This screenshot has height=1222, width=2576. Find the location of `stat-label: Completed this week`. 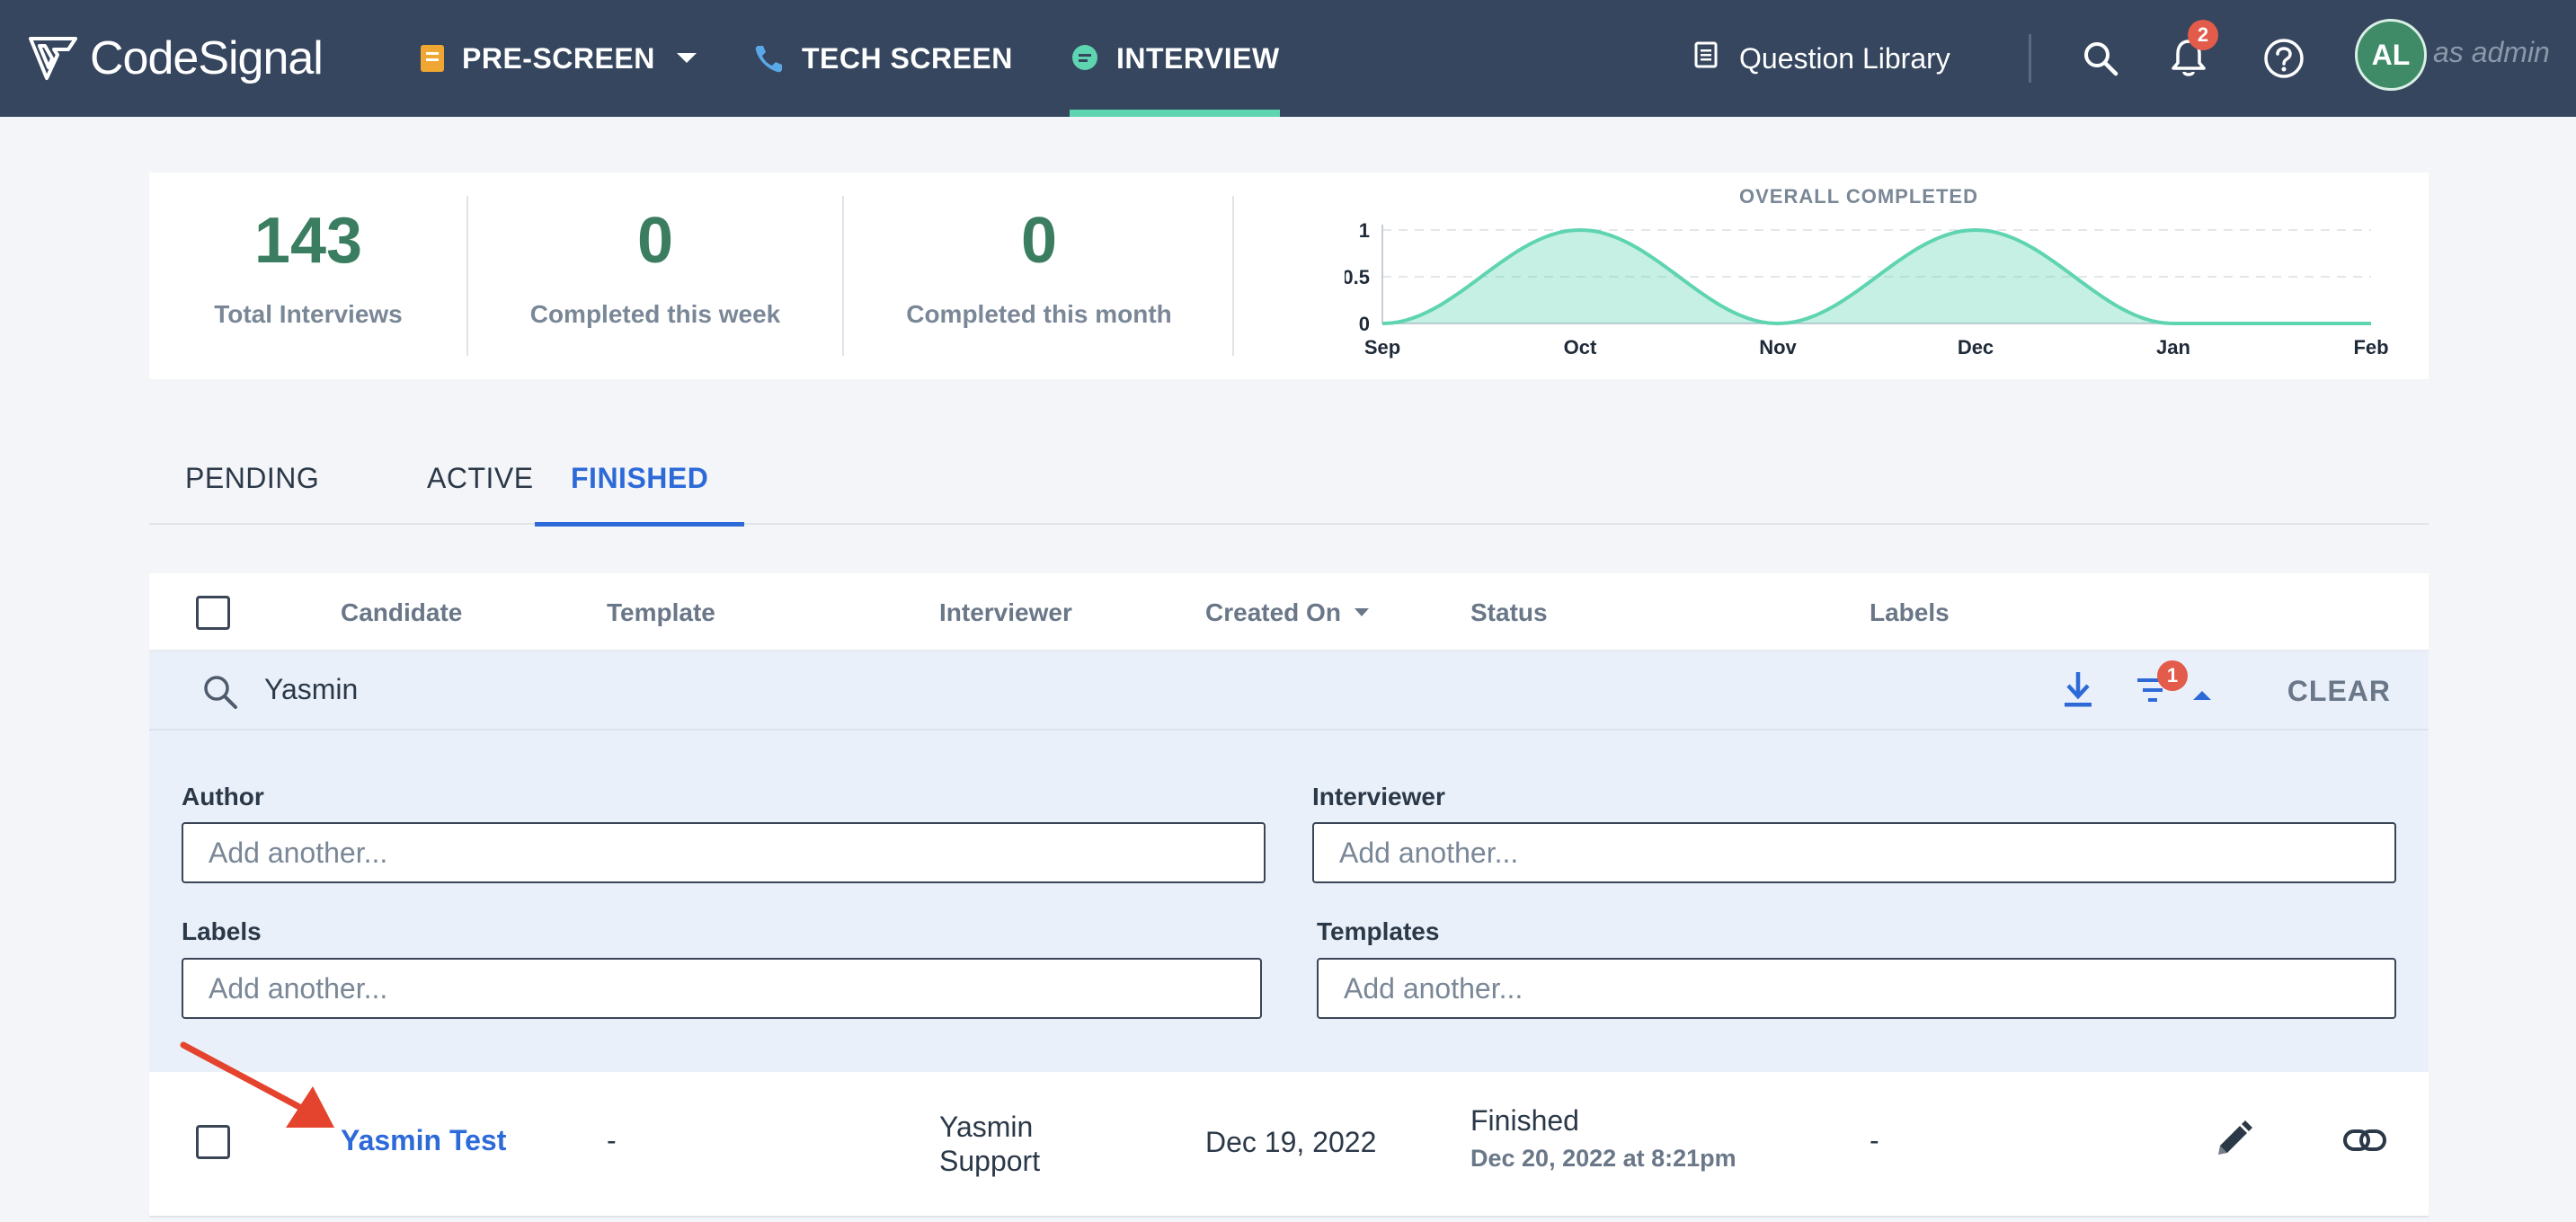

stat-label: Completed this week is located at coordinates (655, 314).